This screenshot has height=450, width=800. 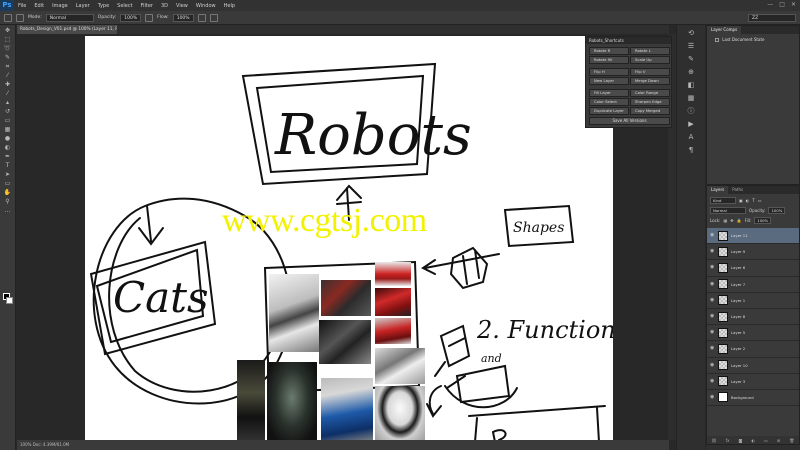 I want to click on quick-select-tool-icon: ✎, so click(x=8, y=57).